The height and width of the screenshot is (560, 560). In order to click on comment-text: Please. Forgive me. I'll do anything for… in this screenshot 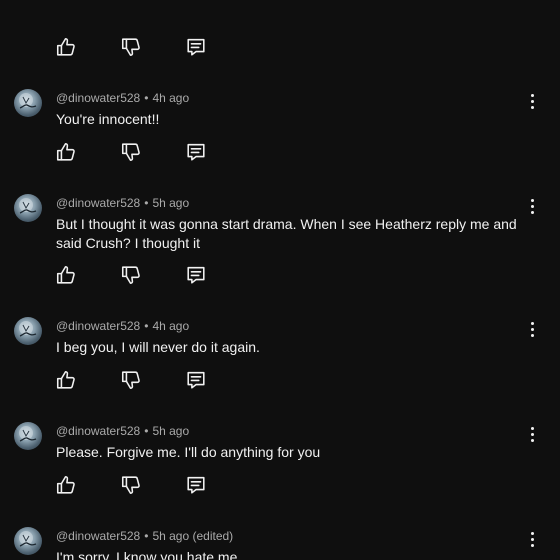, I will do `click(188, 452)`.